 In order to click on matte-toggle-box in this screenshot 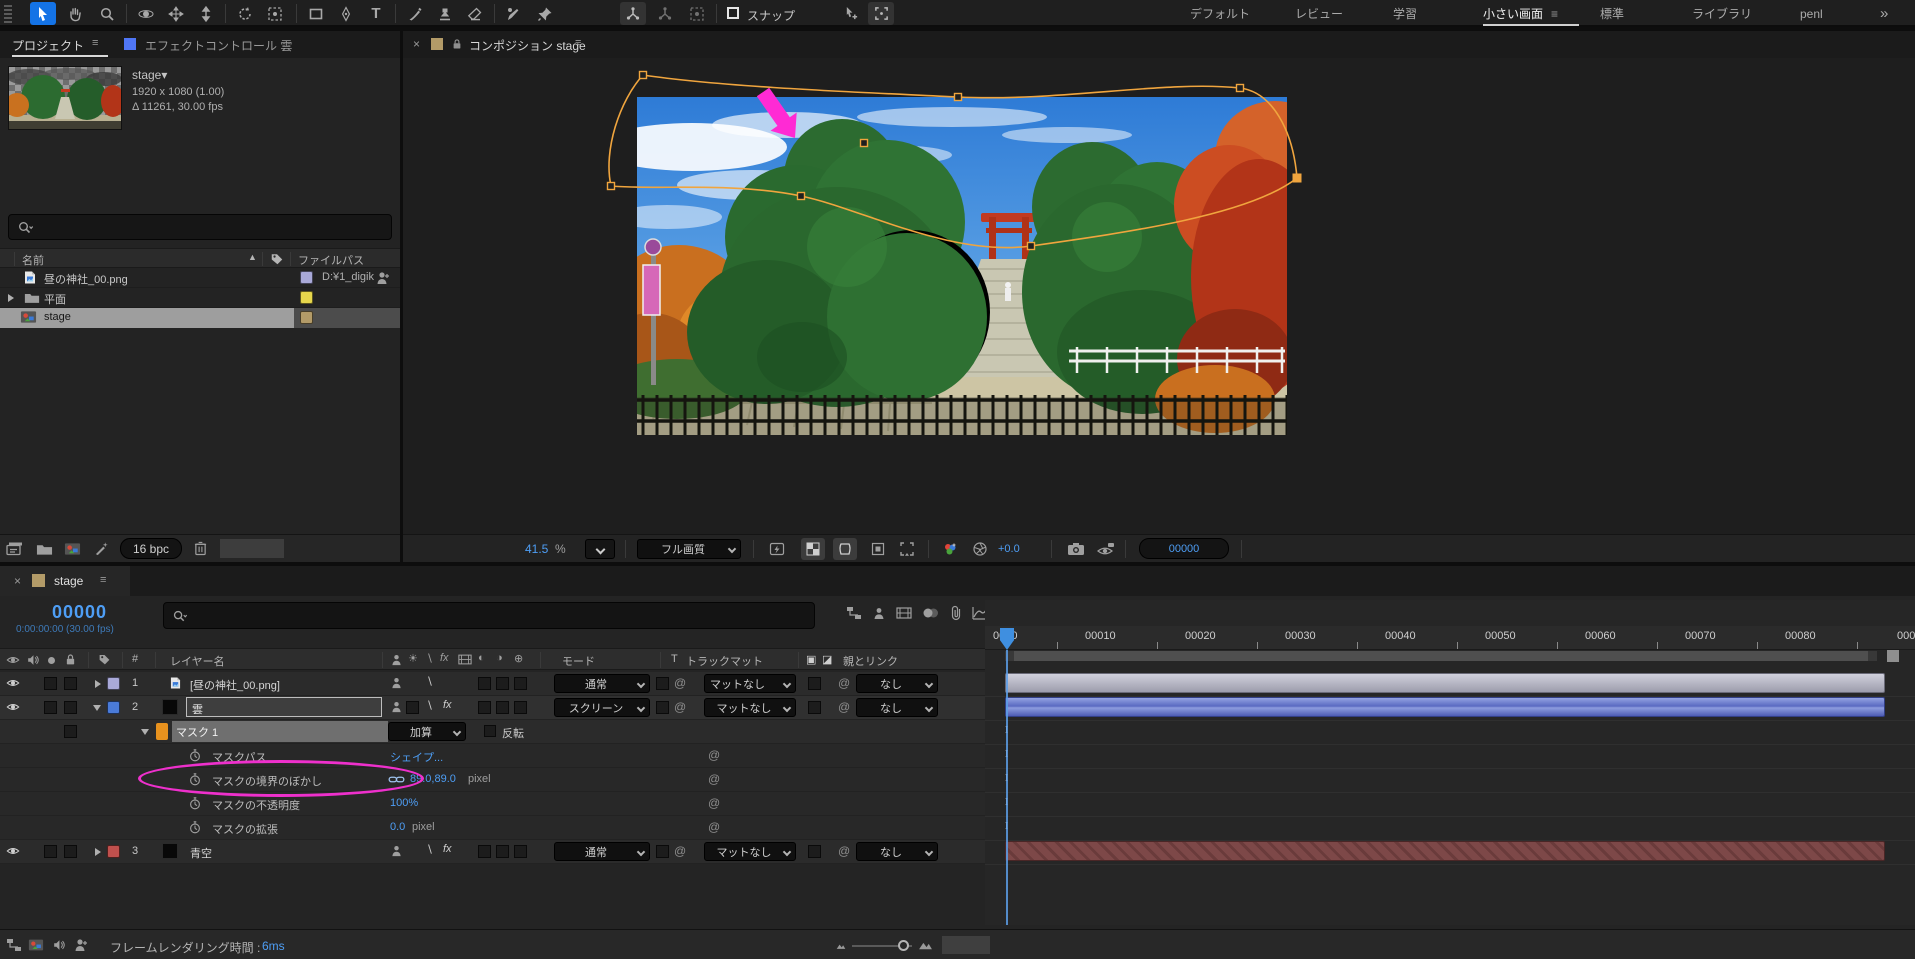, I will do `click(814, 707)`.